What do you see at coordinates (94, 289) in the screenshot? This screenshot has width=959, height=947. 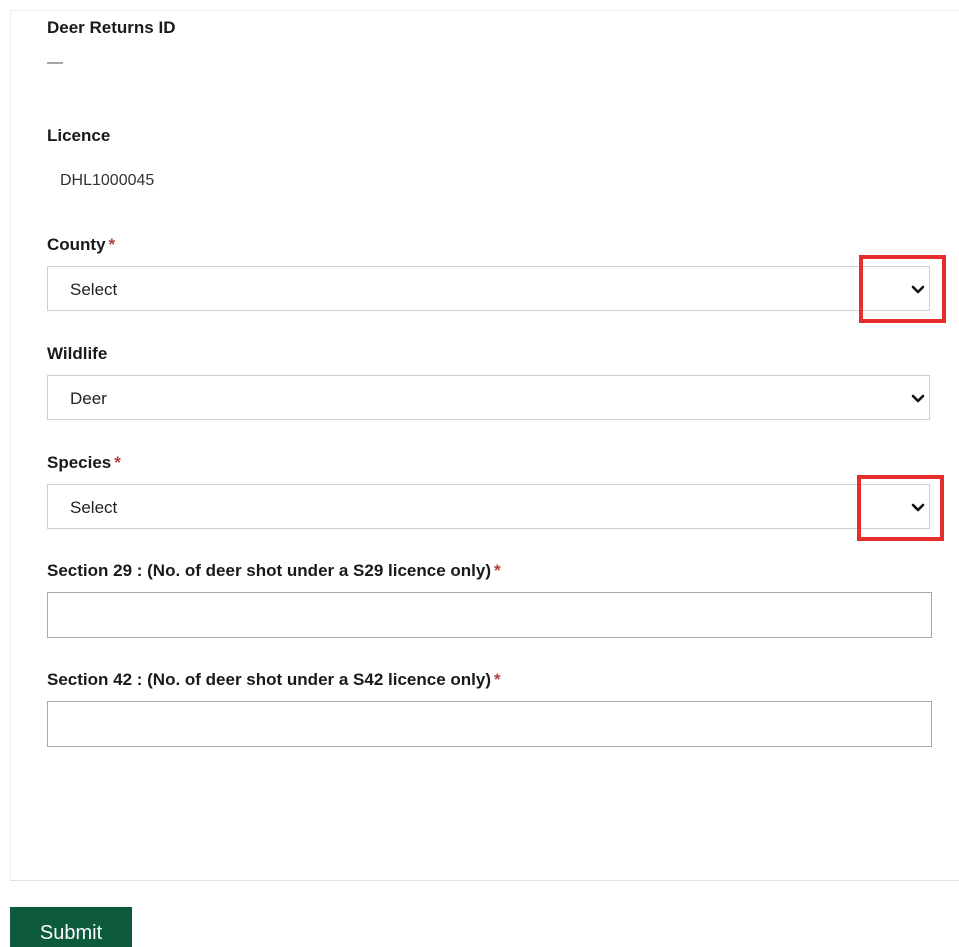 I see `county-selected-value: Select` at bounding box center [94, 289].